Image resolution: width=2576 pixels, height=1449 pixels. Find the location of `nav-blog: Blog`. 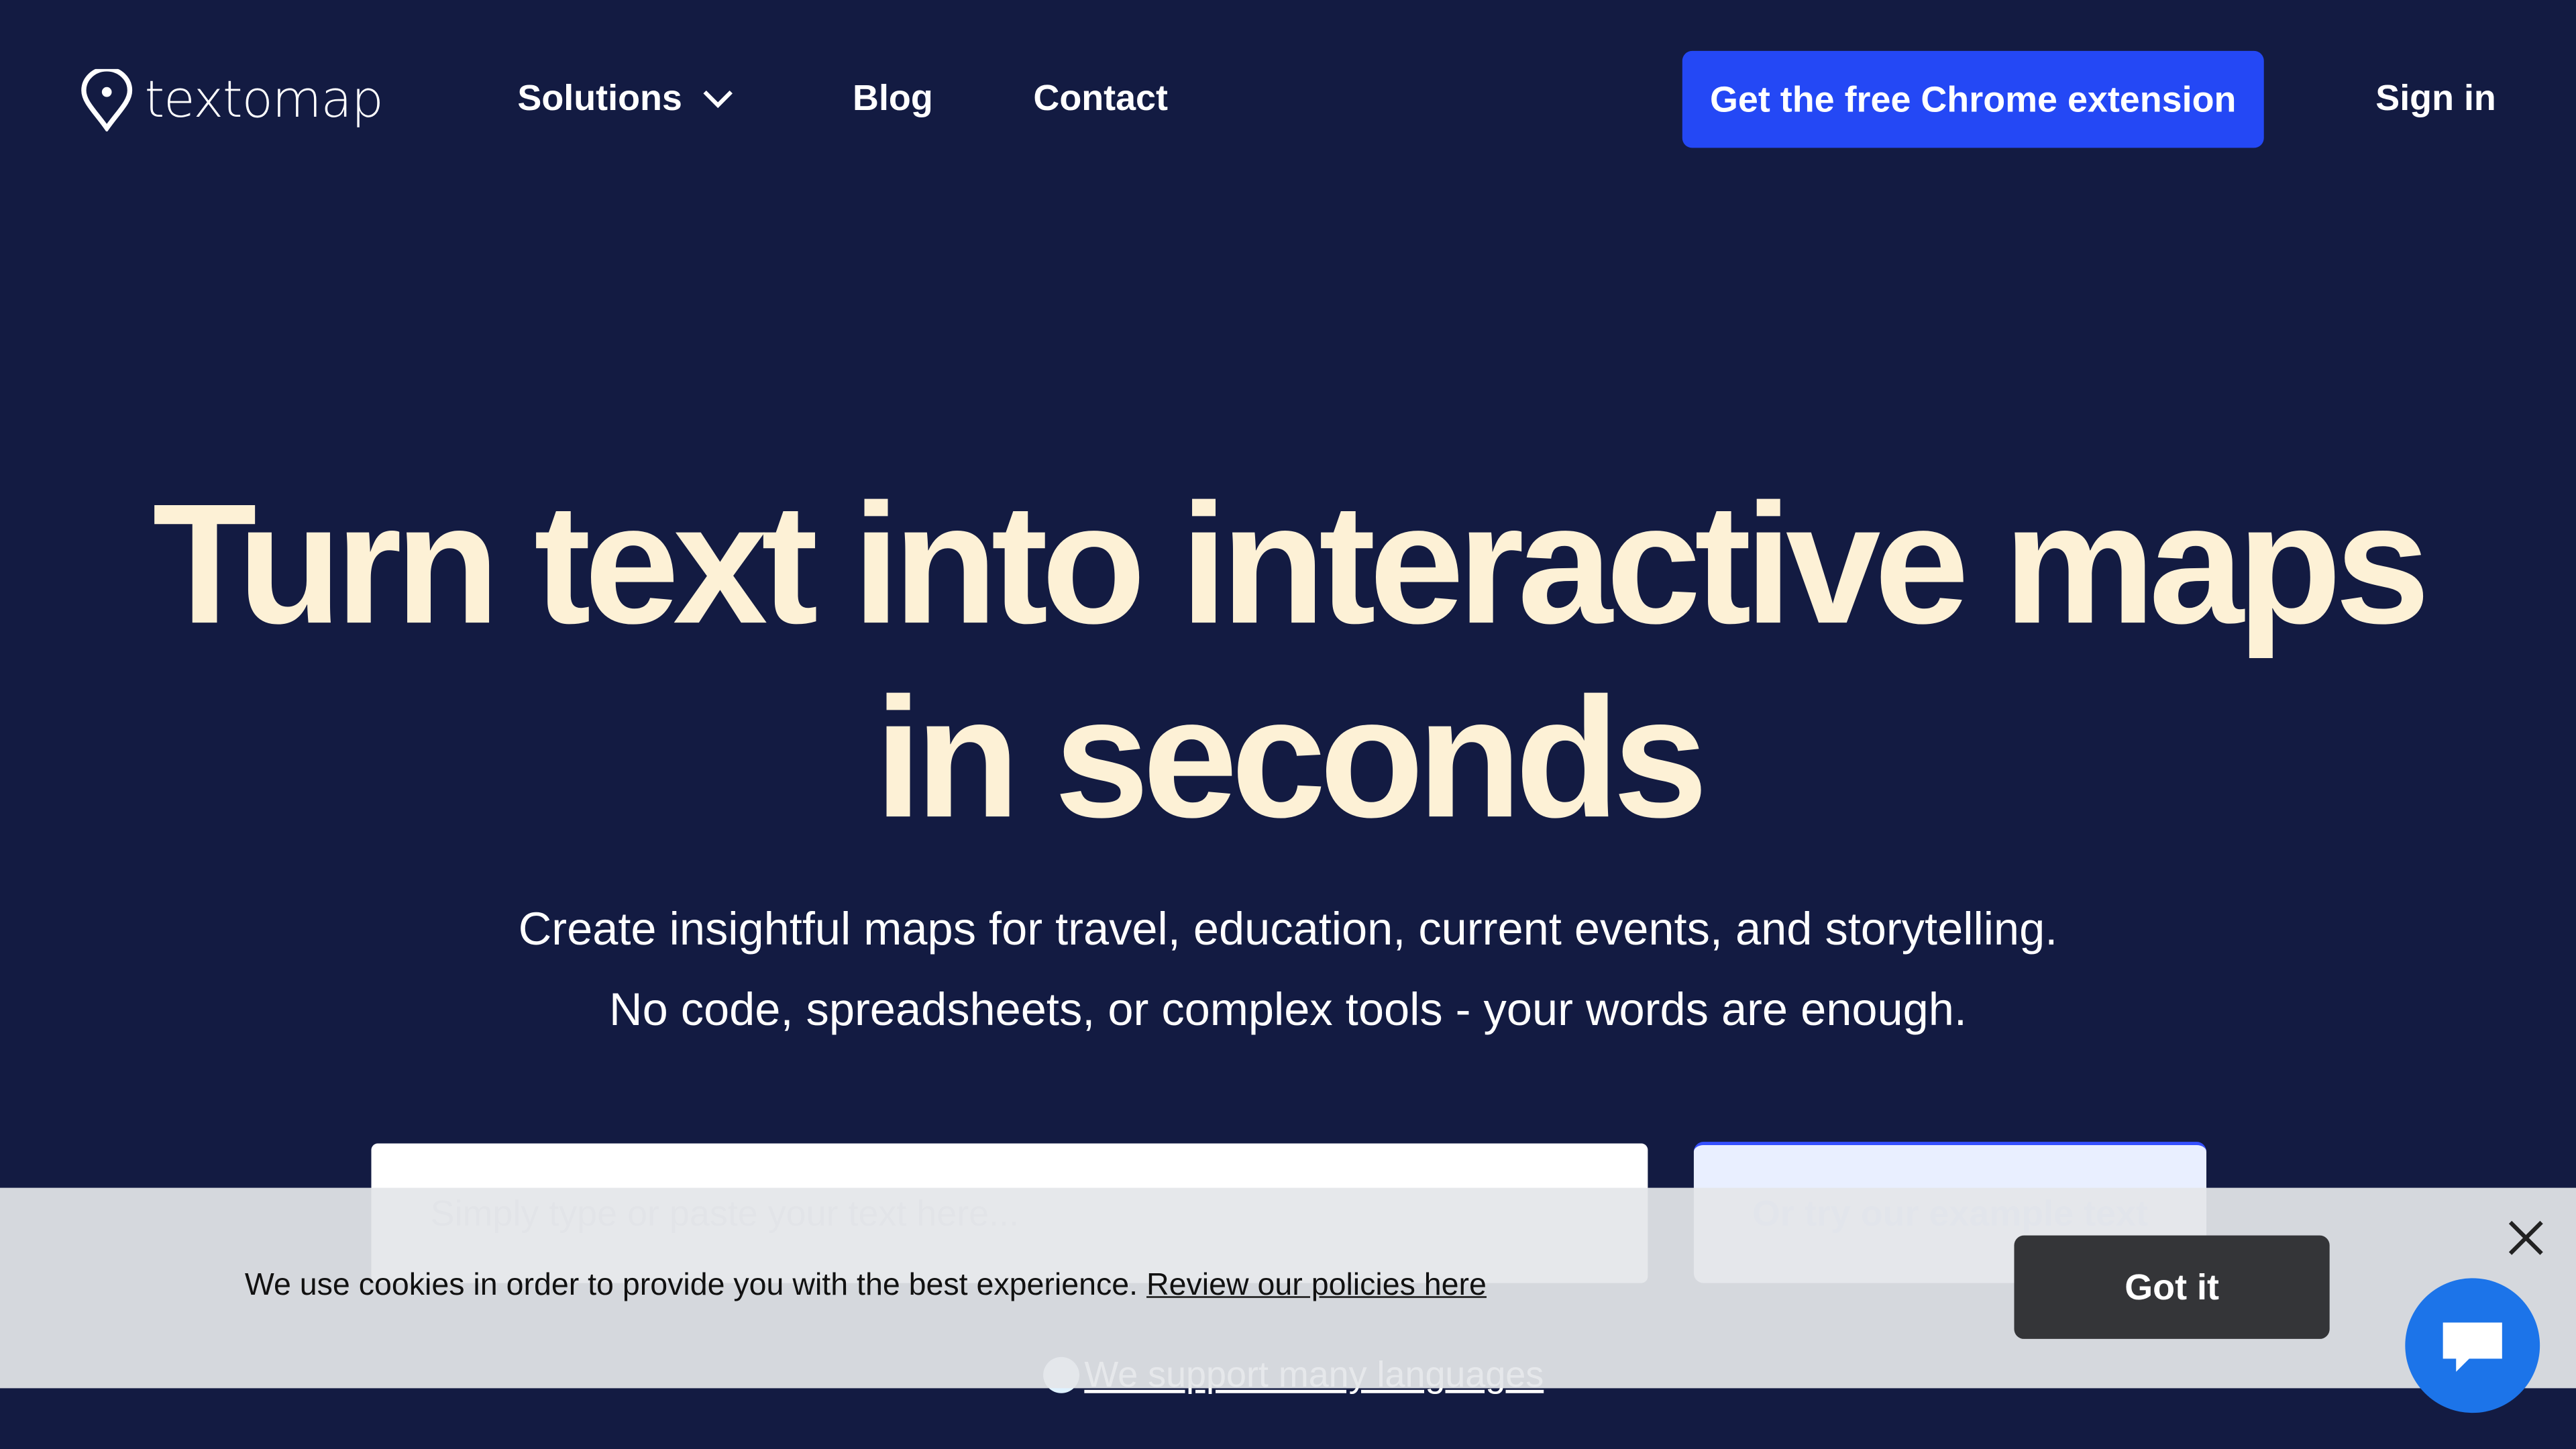

nav-blog: Blog is located at coordinates (893, 98).